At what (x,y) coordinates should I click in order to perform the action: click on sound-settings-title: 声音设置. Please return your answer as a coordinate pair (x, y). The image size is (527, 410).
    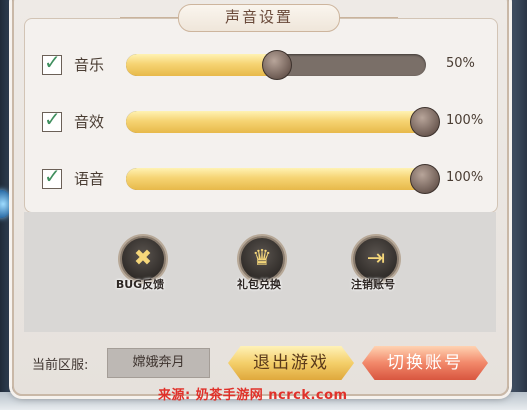
    Looking at the image, I should click on (258, 17).